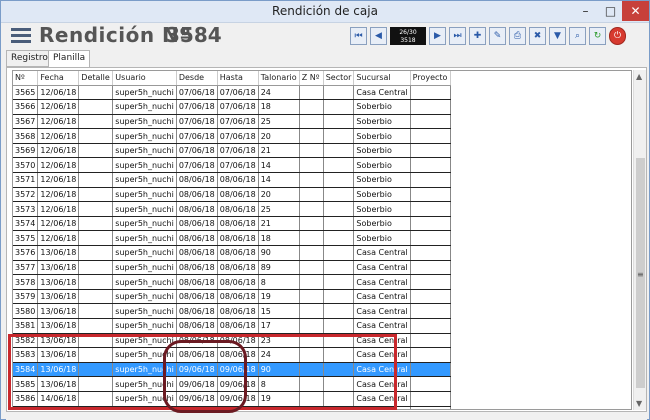 The image size is (650, 420). Describe the element at coordinates (26, 93) in the screenshot. I see `cell-numero: 3565` at that location.